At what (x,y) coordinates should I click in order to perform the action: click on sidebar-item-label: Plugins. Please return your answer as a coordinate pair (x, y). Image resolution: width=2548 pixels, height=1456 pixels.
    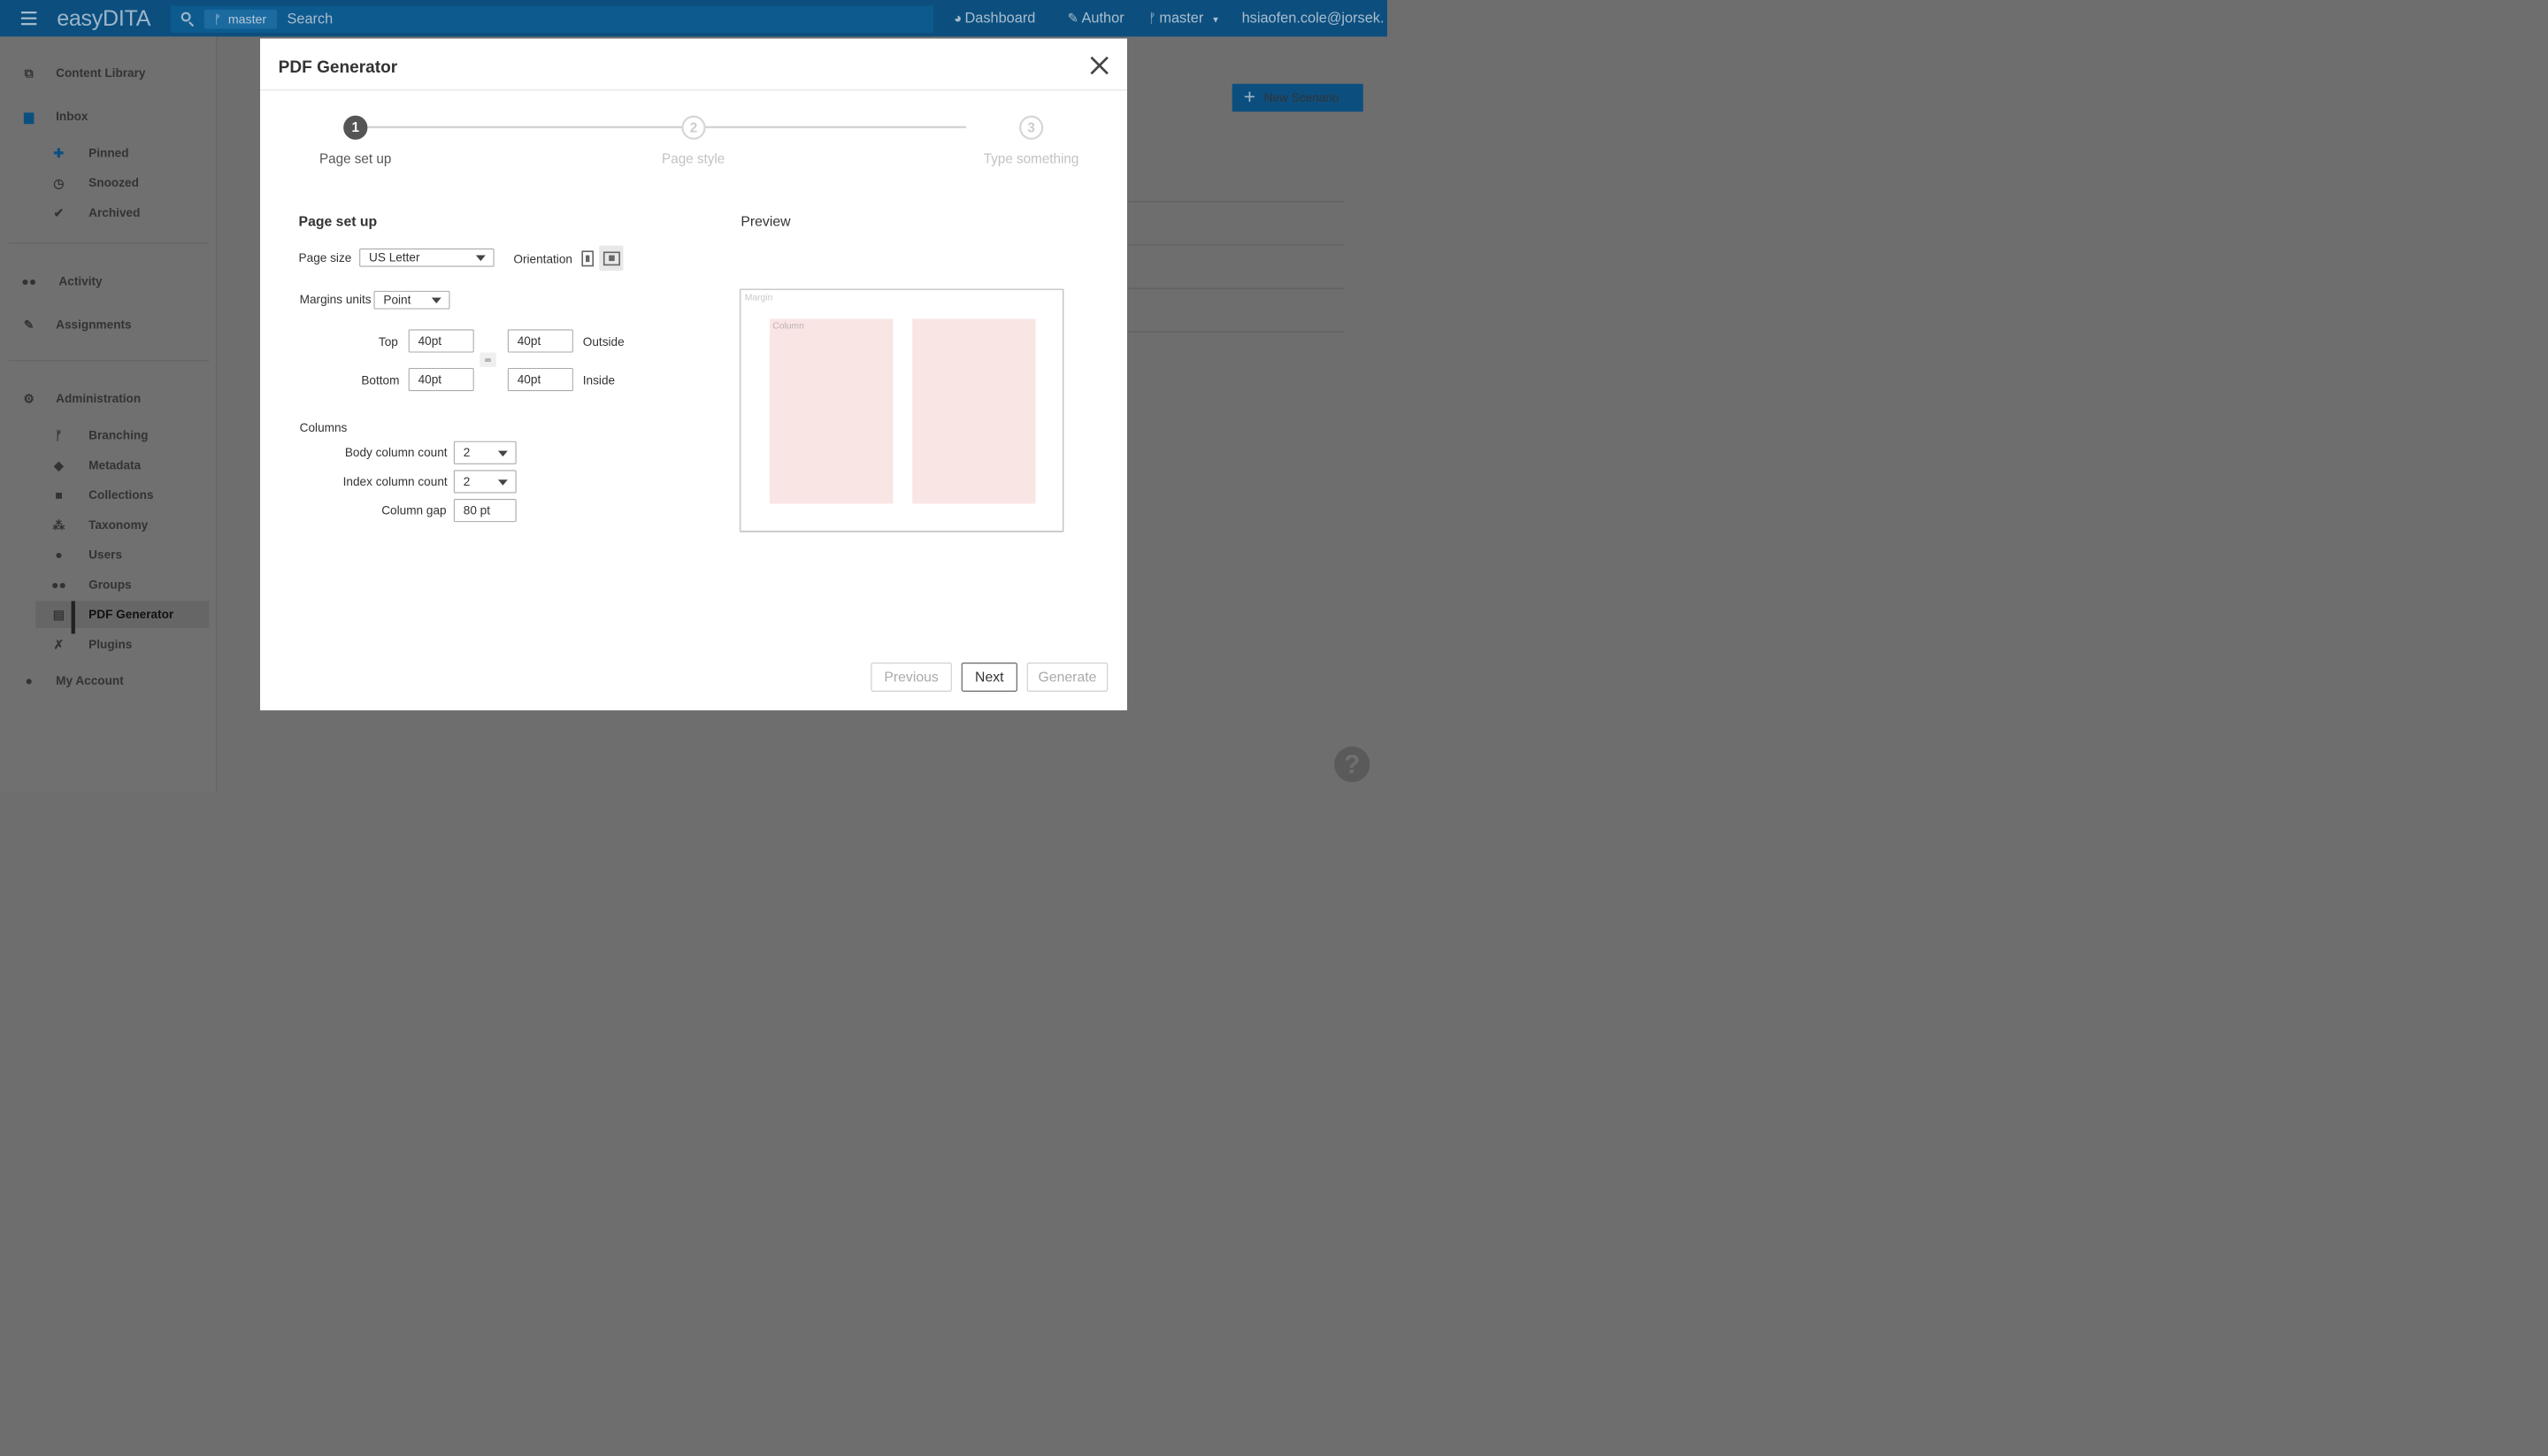
    Looking at the image, I should click on (110, 644).